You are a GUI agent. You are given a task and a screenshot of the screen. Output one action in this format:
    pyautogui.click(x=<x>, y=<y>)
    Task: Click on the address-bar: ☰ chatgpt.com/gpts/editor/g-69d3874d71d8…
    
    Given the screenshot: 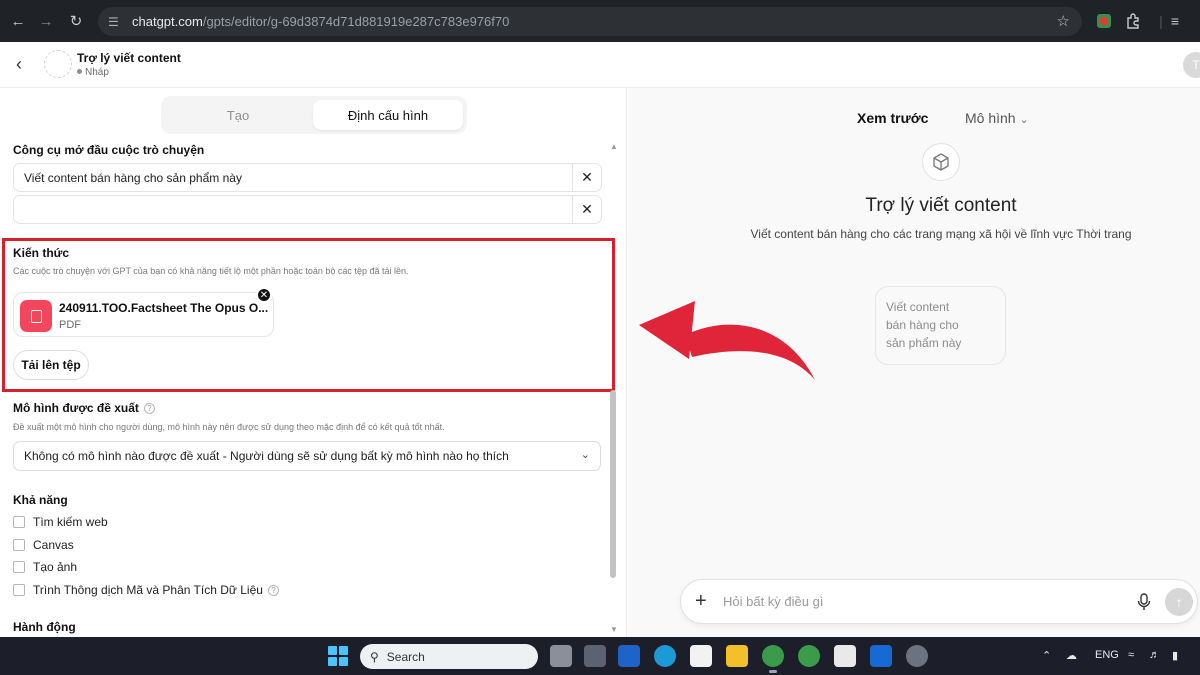 What is the action you would take?
    pyautogui.click(x=590, y=21)
    